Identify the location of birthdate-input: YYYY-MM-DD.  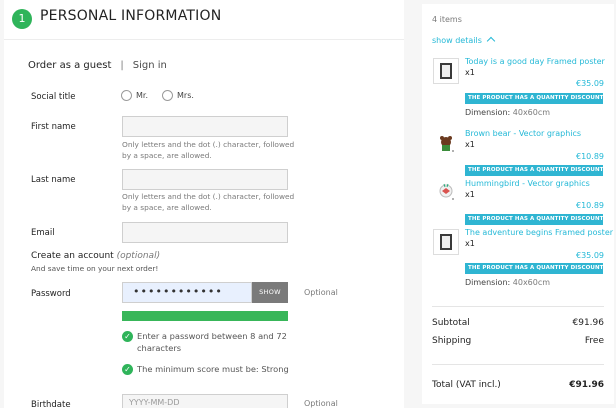
(205, 401).